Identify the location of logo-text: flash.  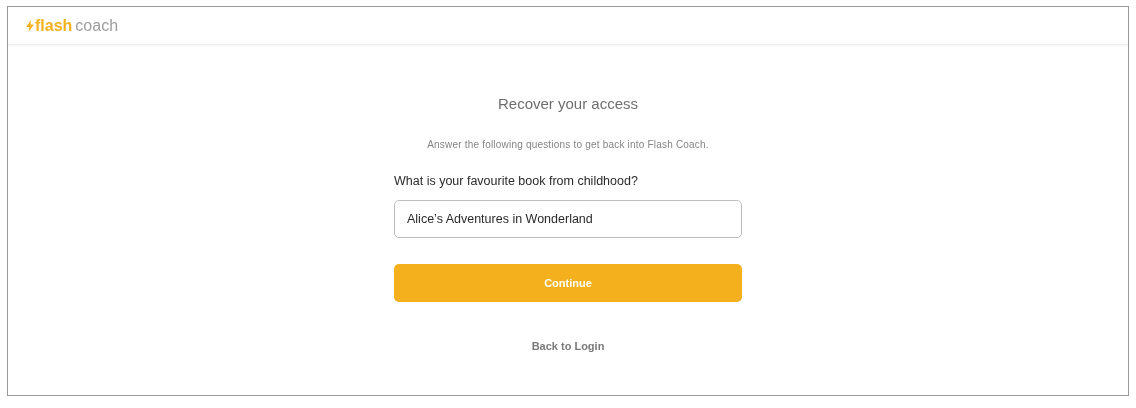
(54, 25).